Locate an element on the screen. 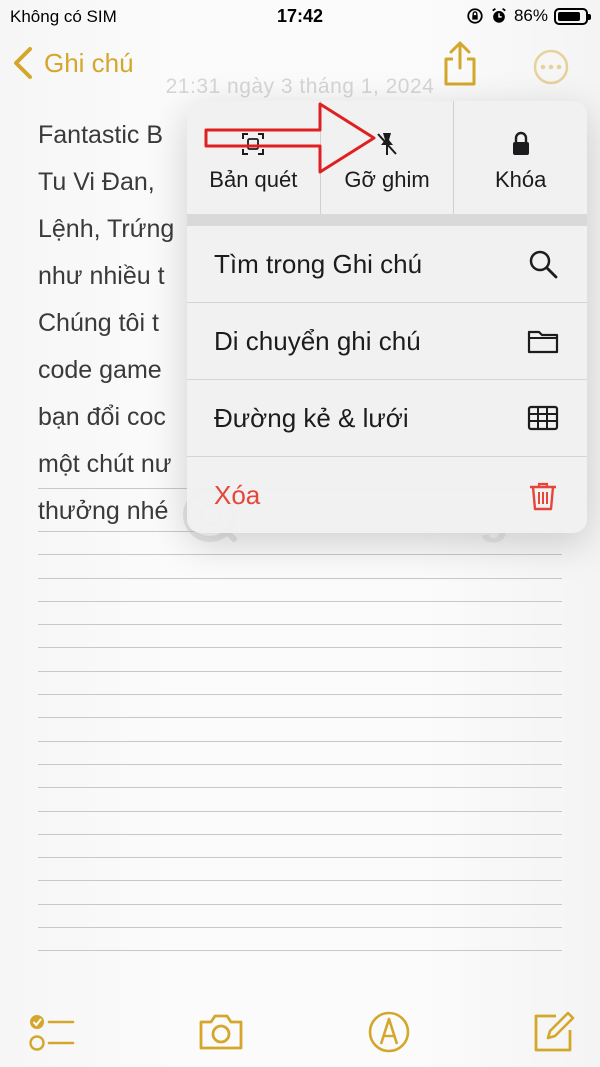  battery-percent: 86% is located at coordinates (530, 15).